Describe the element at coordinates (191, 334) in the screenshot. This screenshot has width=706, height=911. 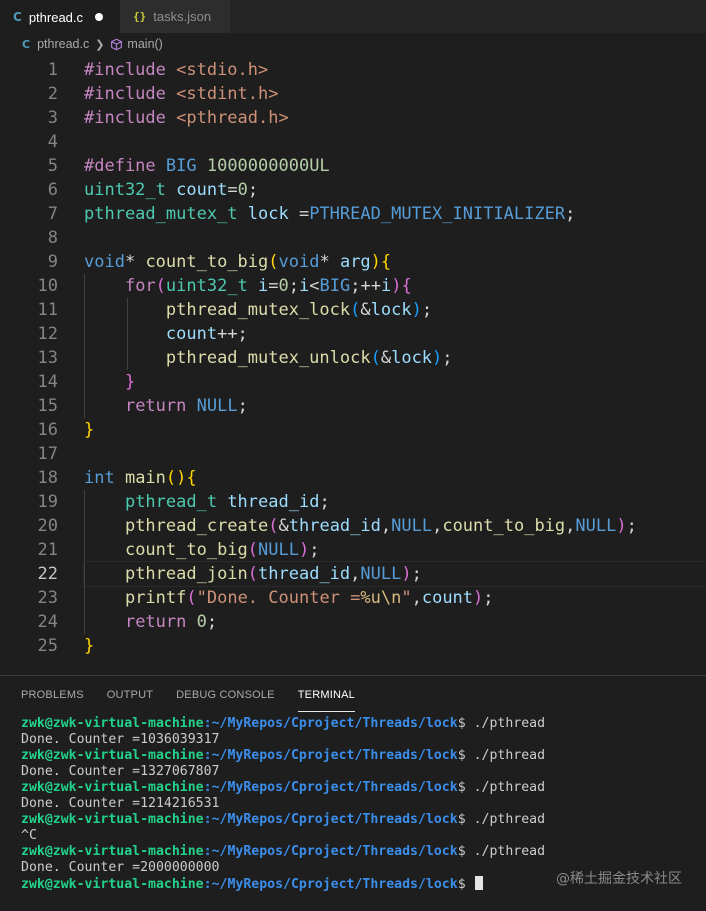
I see `code-token: count` at that location.